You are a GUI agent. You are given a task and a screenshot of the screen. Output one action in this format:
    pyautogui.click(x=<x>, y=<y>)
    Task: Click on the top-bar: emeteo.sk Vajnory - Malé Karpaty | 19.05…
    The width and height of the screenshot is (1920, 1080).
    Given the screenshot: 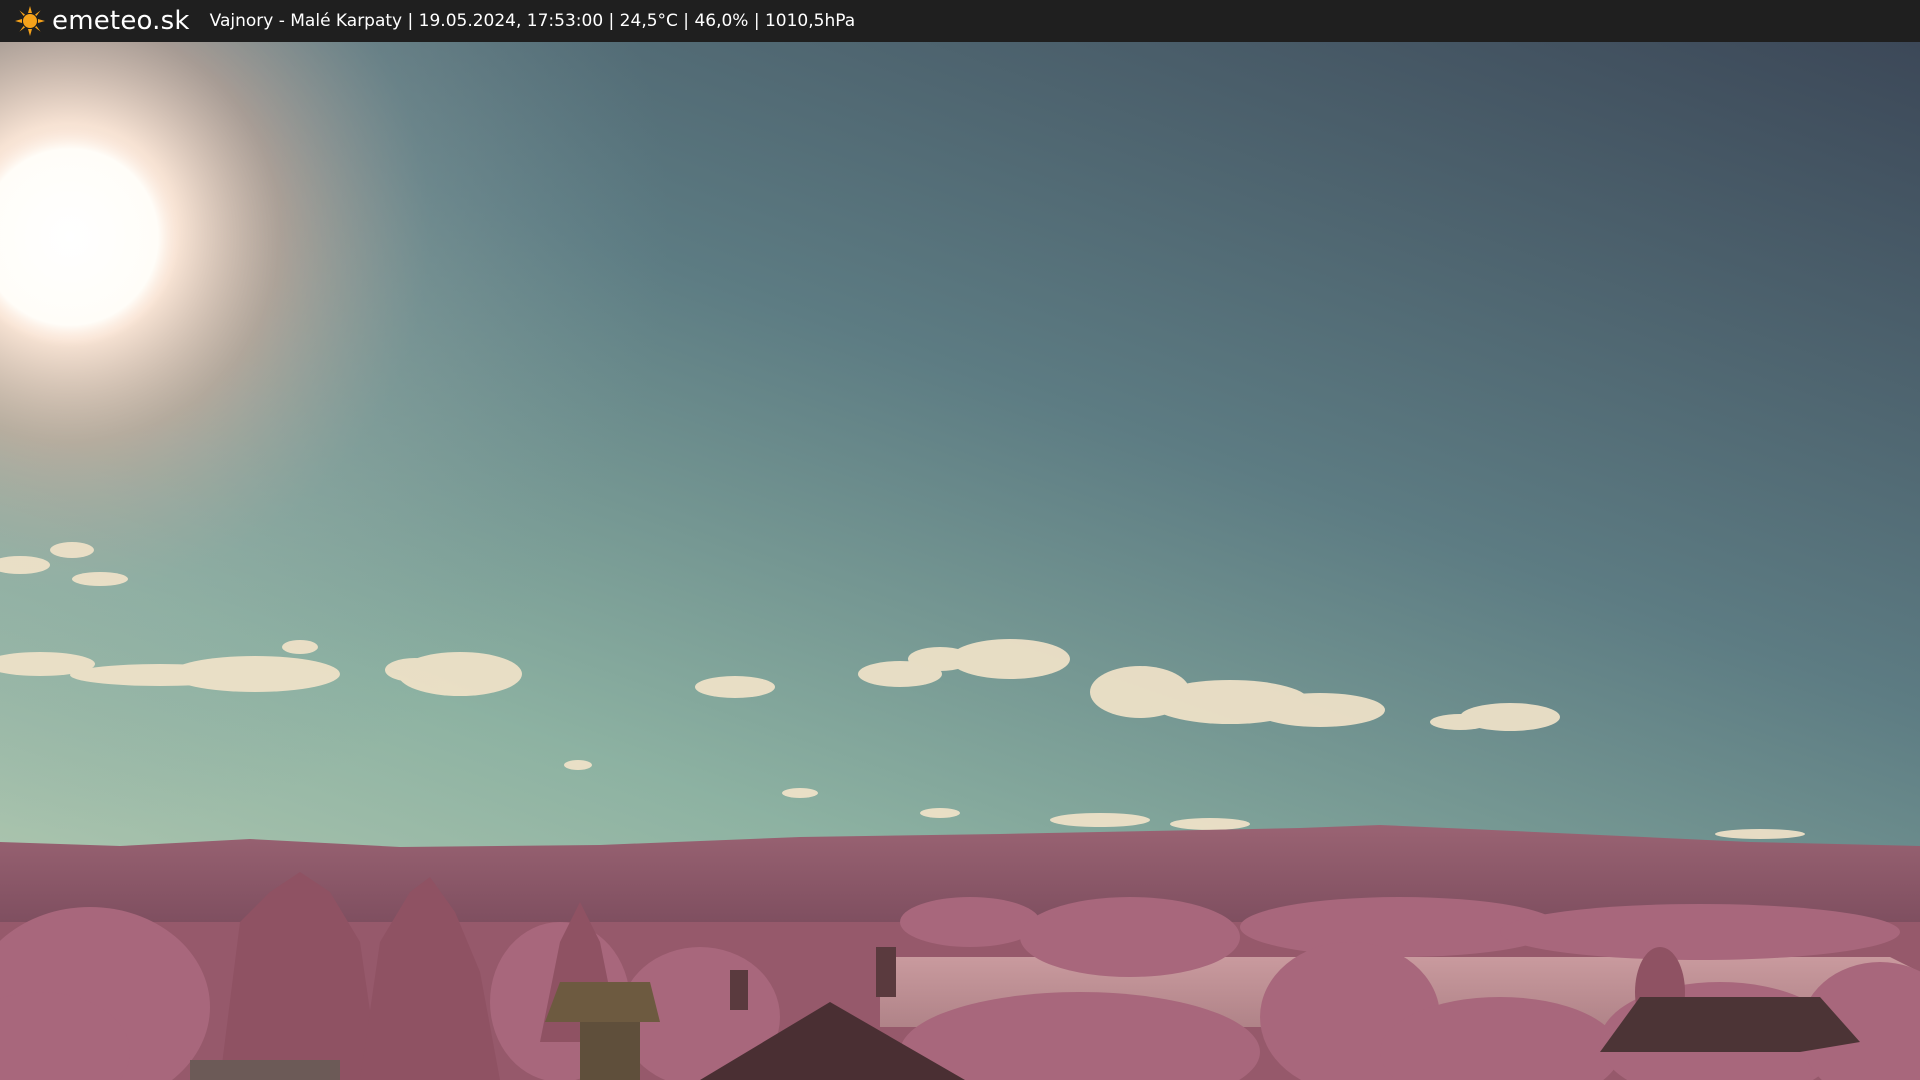 What is the action you would take?
    pyautogui.click(x=960, y=21)
    